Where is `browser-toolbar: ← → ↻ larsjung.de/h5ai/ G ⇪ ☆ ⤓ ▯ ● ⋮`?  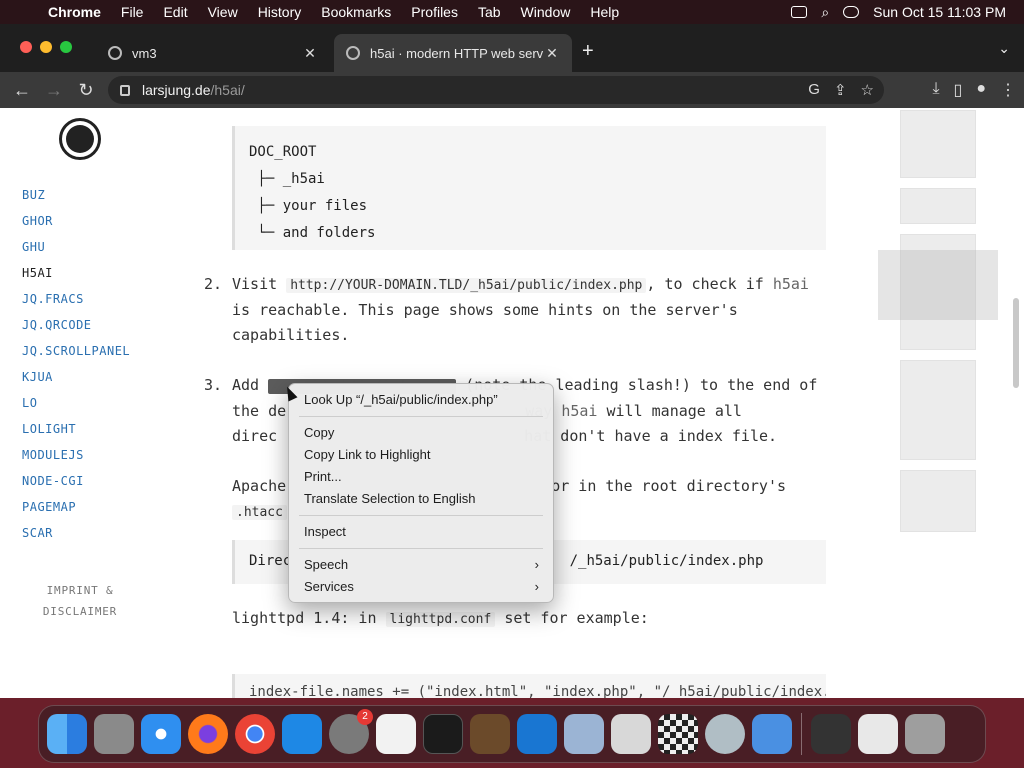
browser-toolbar: ← → ↻ larsjung.de/h5ai/ G ⇪ ☆ ⤓ ▯ ● ⋮ is located at coordinates (512, 90).